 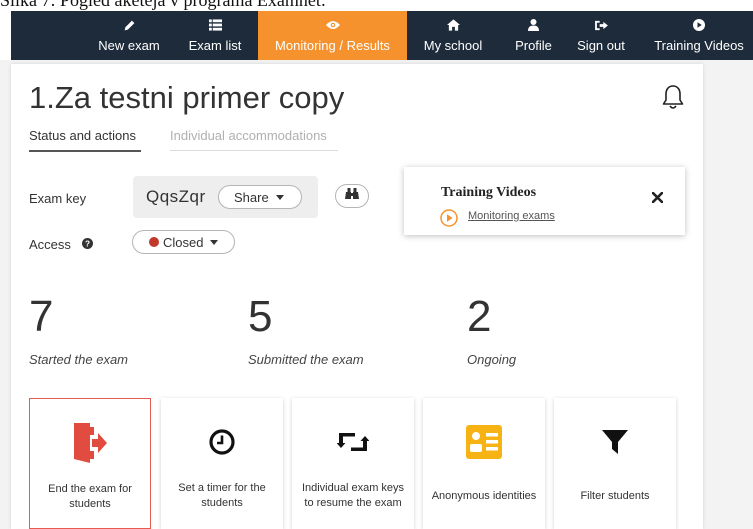 What do you see at coordinates (615, 495) in the screenshot?
I see `action-label: Filter students` at bounding box center [615, 495].